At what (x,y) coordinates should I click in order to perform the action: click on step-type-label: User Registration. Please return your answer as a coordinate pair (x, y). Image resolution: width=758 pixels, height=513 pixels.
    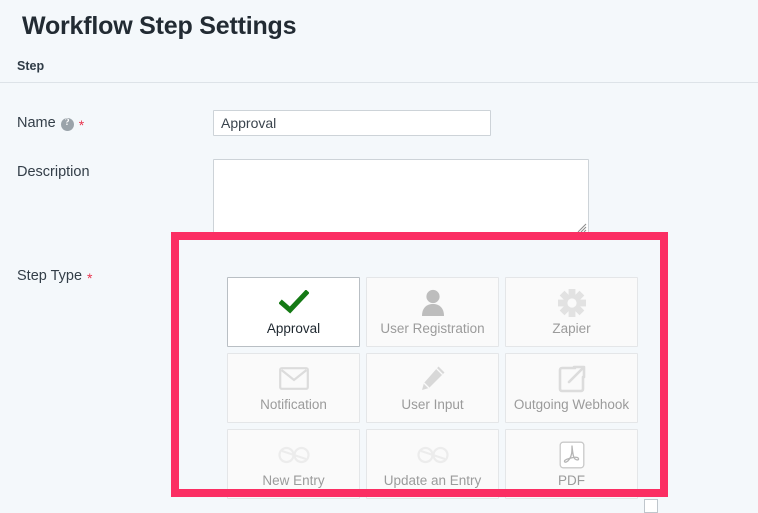
    Looking at the image, I should click on (432, 328).